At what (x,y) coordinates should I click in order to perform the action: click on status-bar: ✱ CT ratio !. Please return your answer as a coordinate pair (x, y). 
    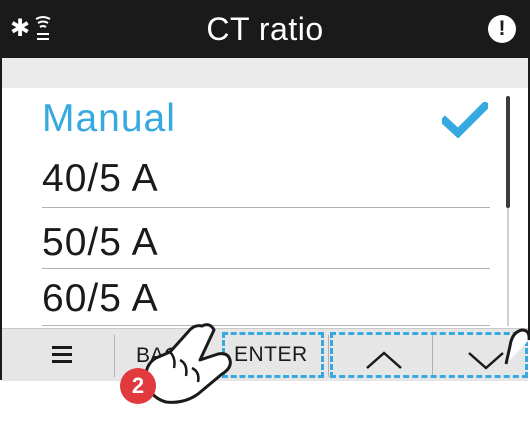
    Looking at the image, I should click on (265, 29).